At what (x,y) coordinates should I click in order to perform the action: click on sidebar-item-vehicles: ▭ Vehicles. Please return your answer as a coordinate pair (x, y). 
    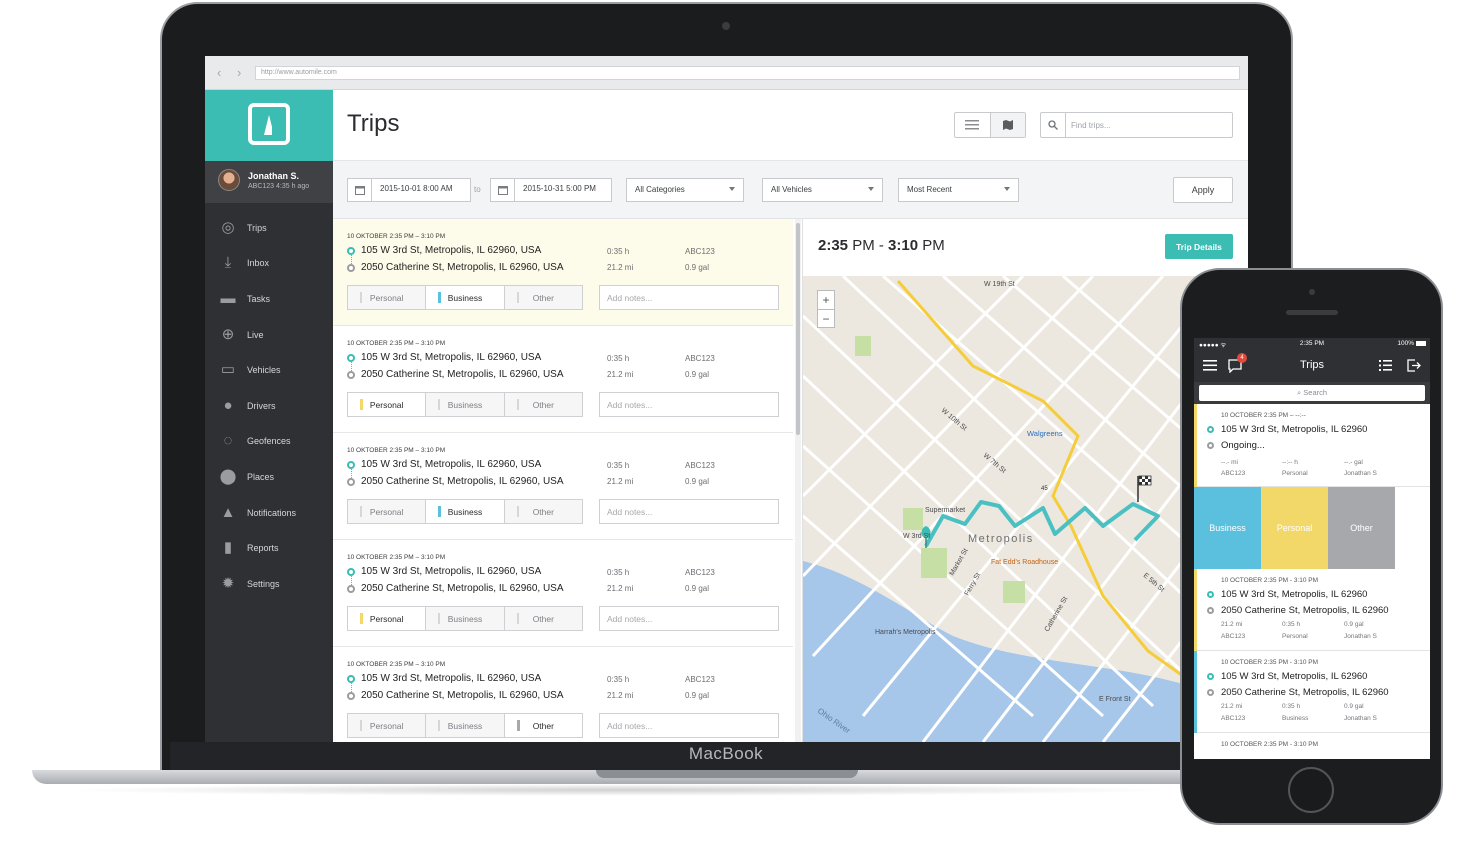
    Looking at the image, I should click on (269, 370).